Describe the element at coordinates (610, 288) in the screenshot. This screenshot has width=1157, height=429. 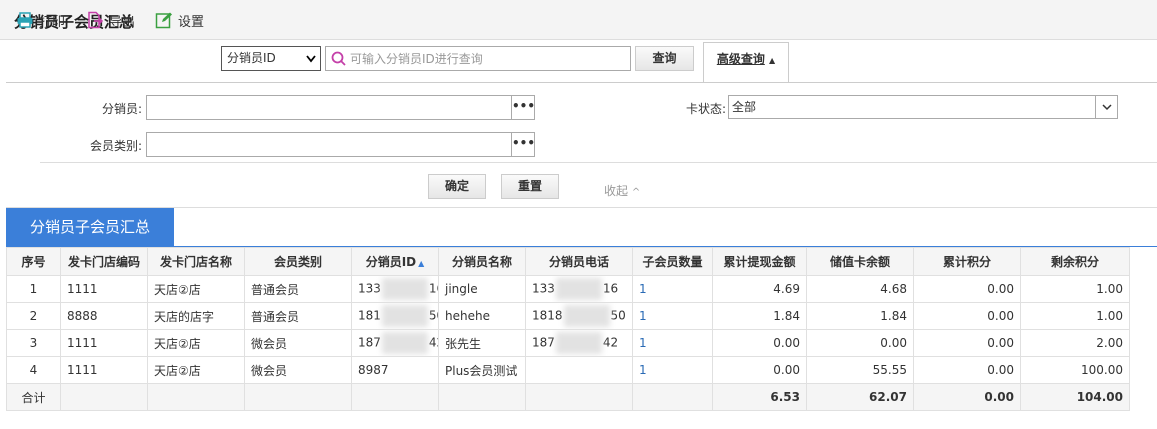
I see `cell-phone-suffix: 16` at that location.